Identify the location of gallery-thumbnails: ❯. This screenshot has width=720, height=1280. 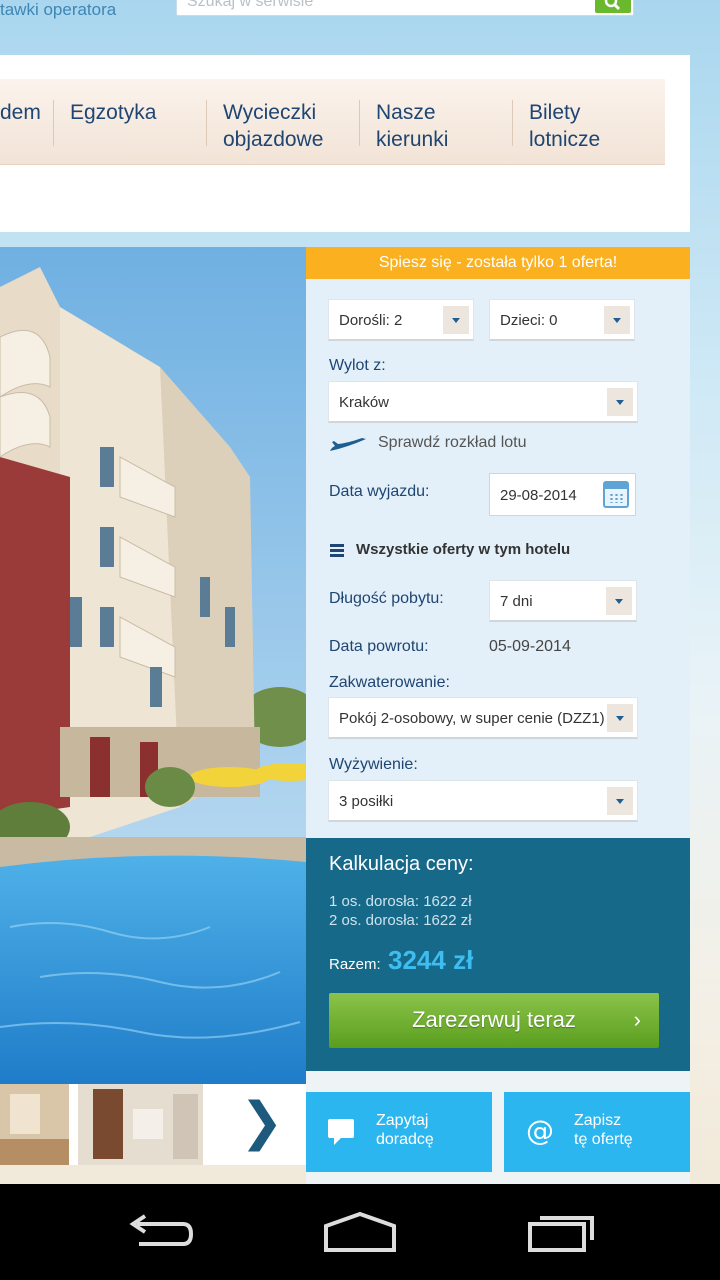
(153, 1124).